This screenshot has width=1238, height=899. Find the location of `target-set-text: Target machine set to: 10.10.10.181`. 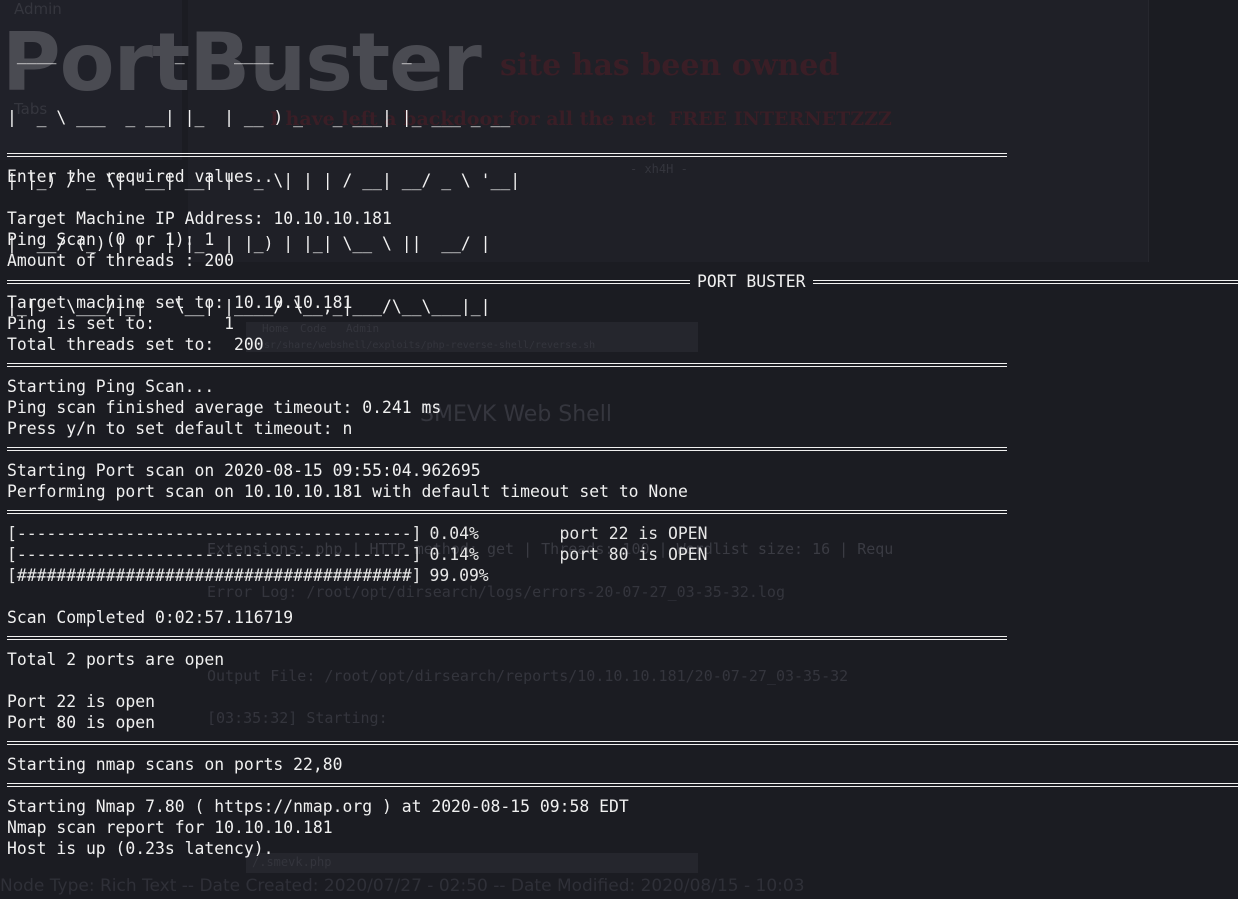

target-set-text: Target machine set to: 10.10.10.181 is located at coordinates (180, 302).